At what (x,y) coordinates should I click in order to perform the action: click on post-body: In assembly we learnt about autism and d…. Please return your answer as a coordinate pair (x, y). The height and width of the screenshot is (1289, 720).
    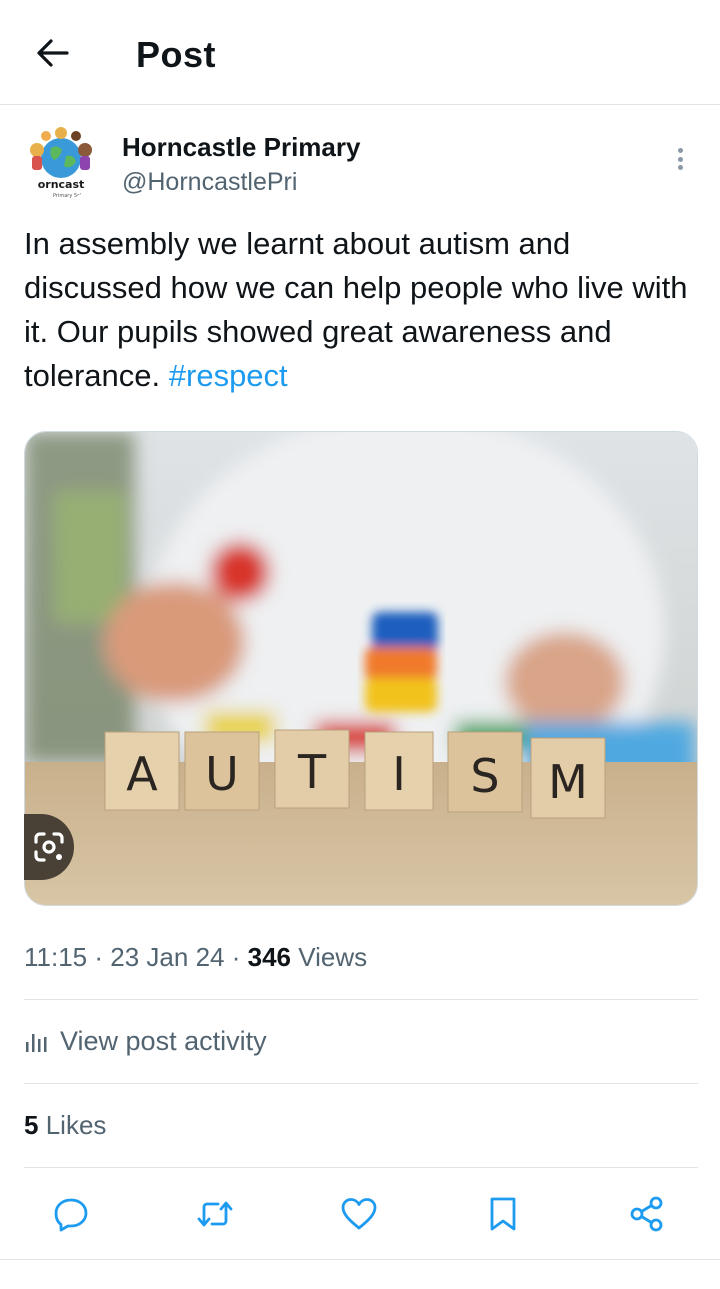
    Looking at the image, I should click on (356, 309).